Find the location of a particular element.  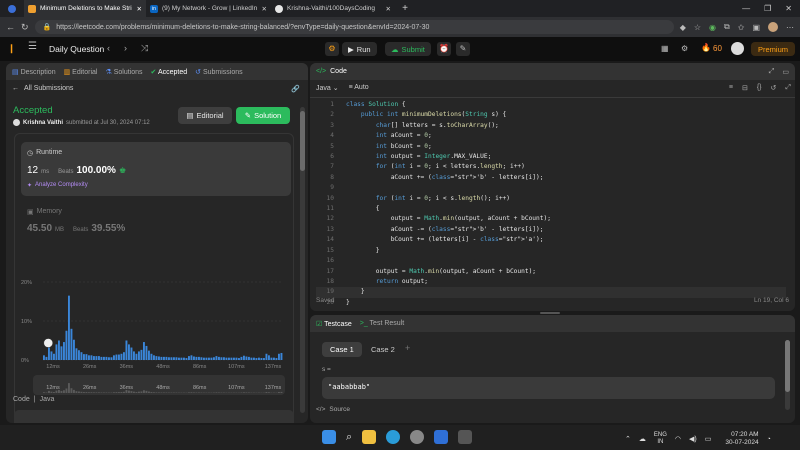

case-2-tab: Case 2 is located at coordinates (383, 349).